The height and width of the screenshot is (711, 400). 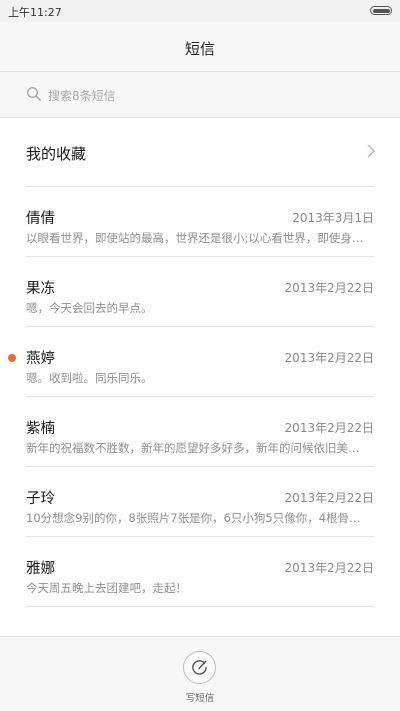 I want to click on search-placeholder: 搜索8条短信, so click(x=82, y=96).